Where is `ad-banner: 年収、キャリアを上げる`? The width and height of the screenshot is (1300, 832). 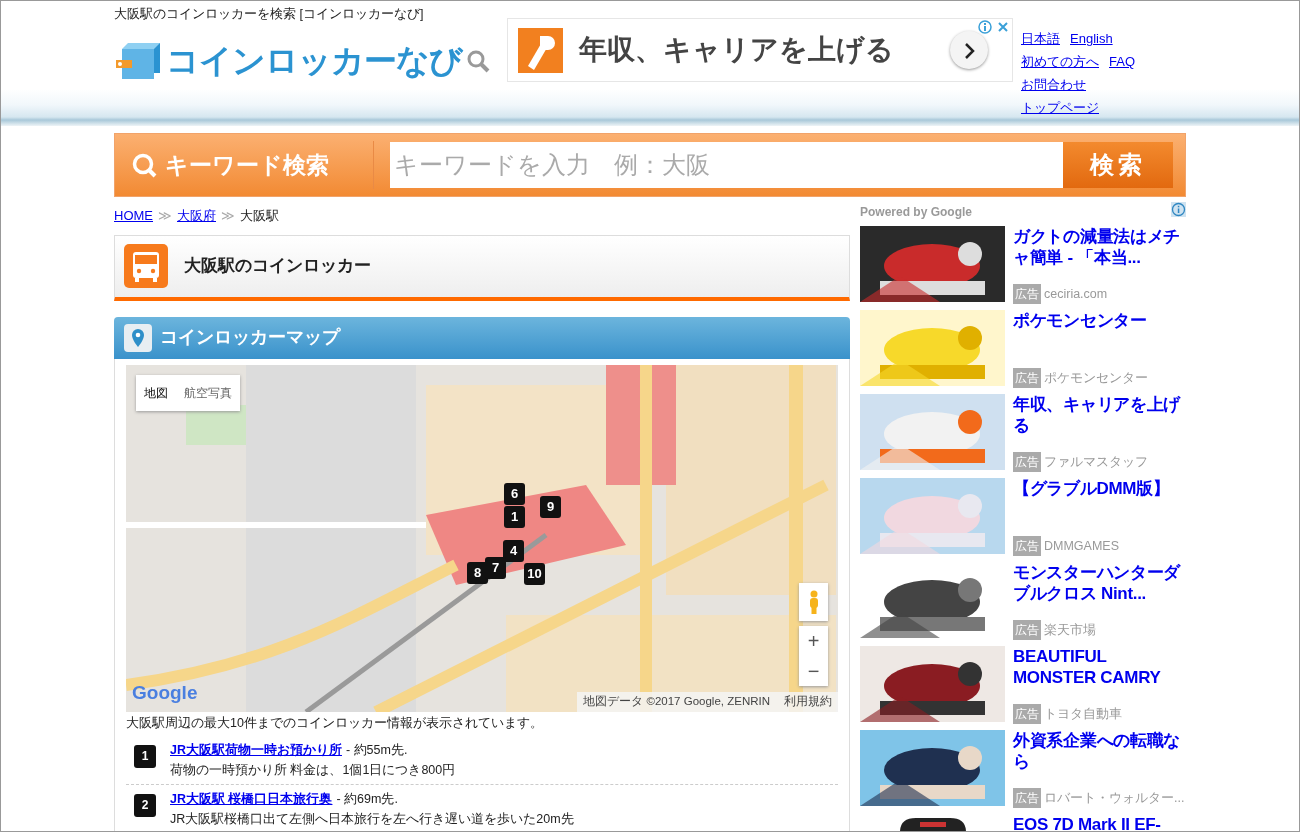
ad-banner: 年収、キャリアを上げる is located at coordinates (760, 50).